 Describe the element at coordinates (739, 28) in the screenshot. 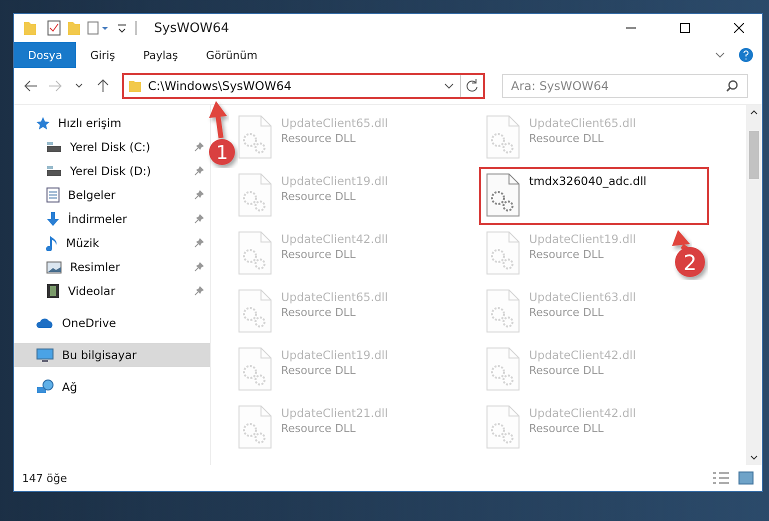

I see `close-icon` at that location.